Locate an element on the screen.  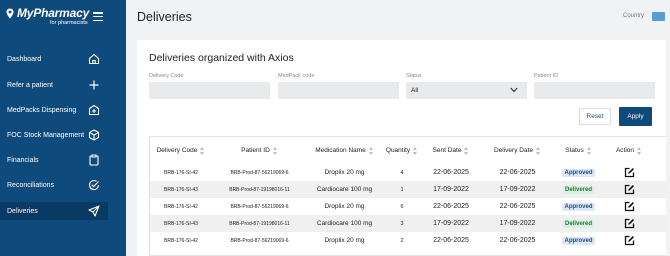
status-select-value: All is located at coordinates (415, 90).